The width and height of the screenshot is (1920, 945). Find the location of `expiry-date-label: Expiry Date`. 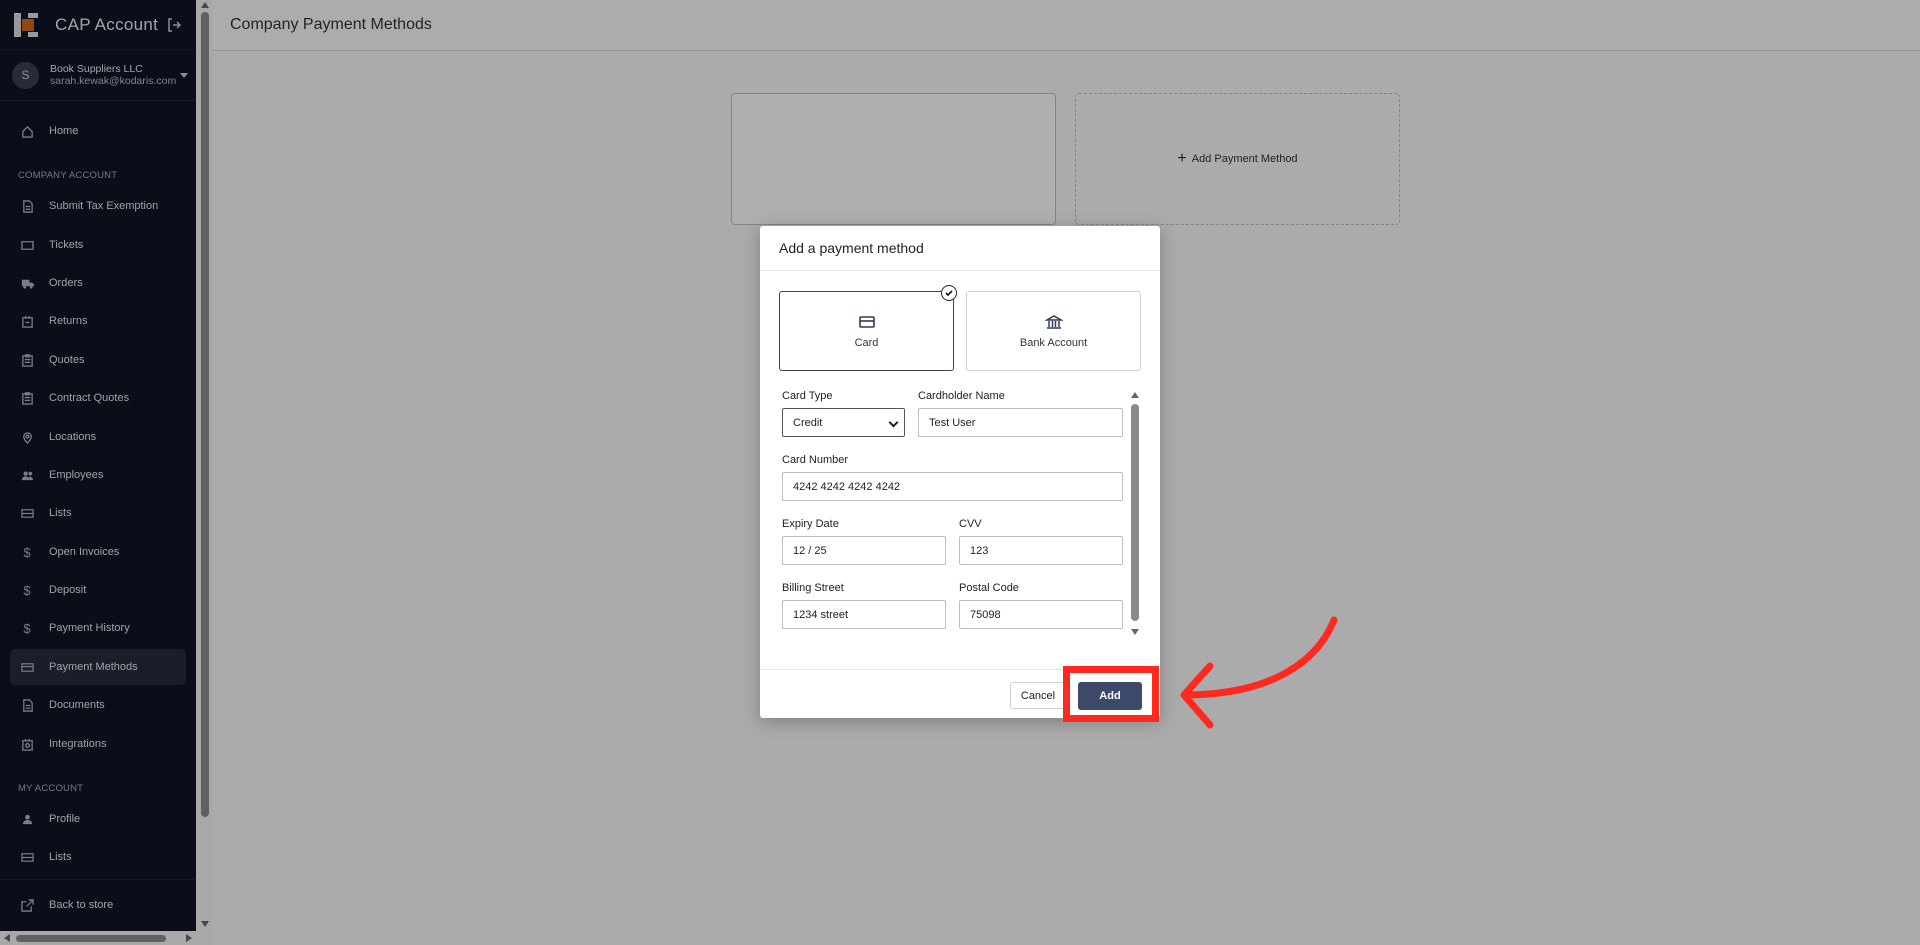

expiry-date-label: Expiry Date is located at coordinates (810, 524).